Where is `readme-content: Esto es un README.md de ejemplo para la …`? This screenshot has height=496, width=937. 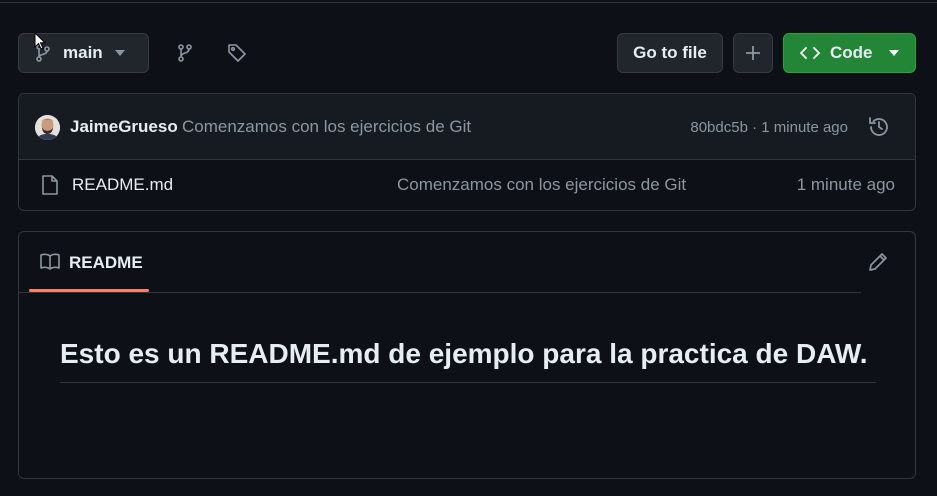 readme-content: Esto es un README.md de ejemplo para la … is located at coordinates (468, 359).